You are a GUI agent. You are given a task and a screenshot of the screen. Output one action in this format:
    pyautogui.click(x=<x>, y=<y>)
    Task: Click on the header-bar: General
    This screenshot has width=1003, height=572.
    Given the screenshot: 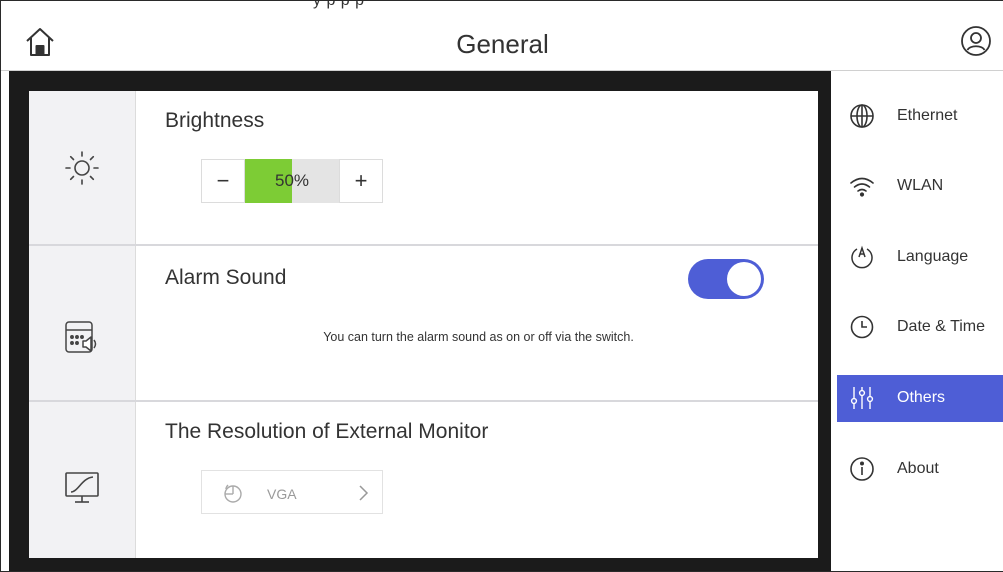 What is the action you would take?
    pyautogui.click(x=502, y=43)
    